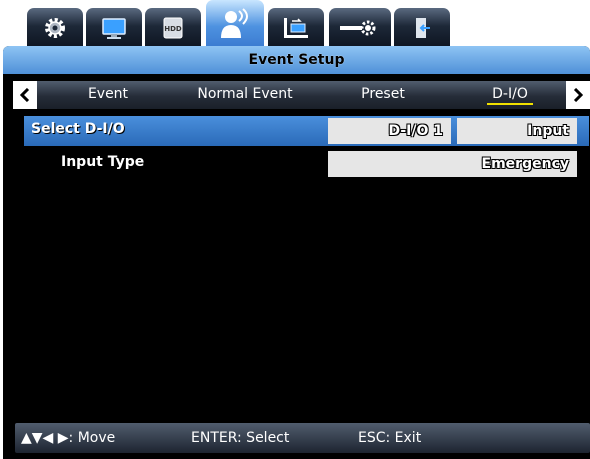  I want to click on page-title: Event Setup, so click(296, 60).